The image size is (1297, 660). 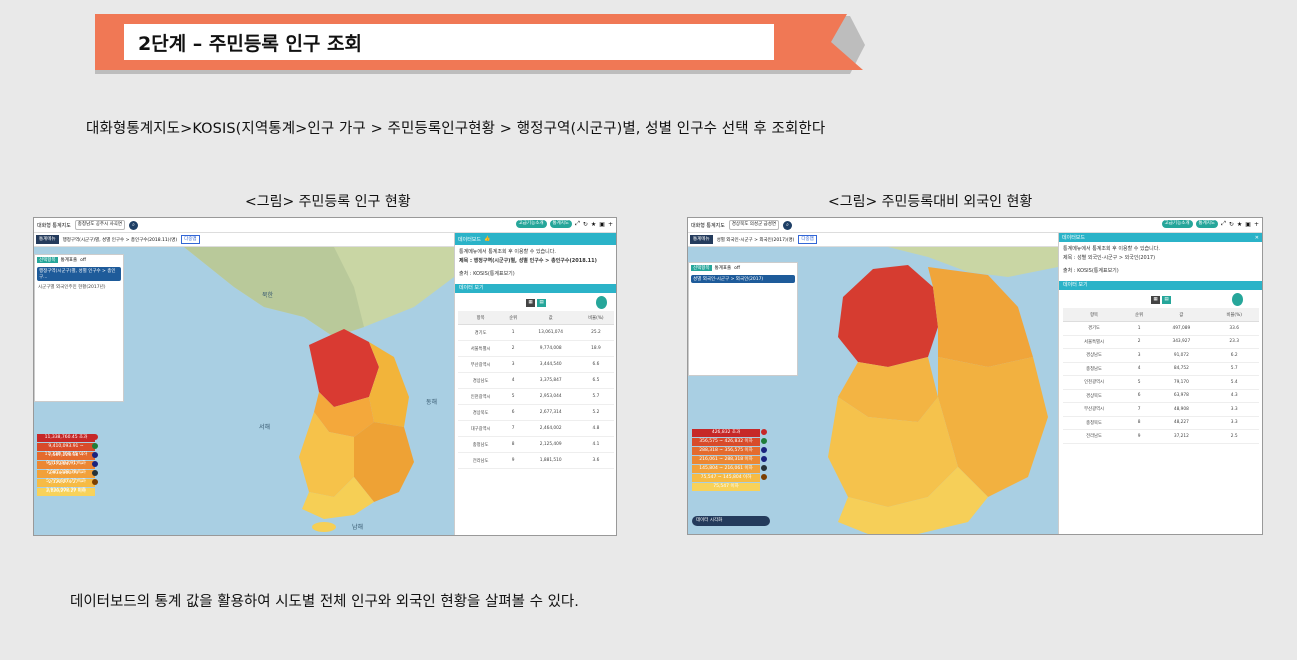 What do you see at coordinates (1094, 315) in the screenshot?
I see `col-header: 항목` at bounding box center [1094, 315].